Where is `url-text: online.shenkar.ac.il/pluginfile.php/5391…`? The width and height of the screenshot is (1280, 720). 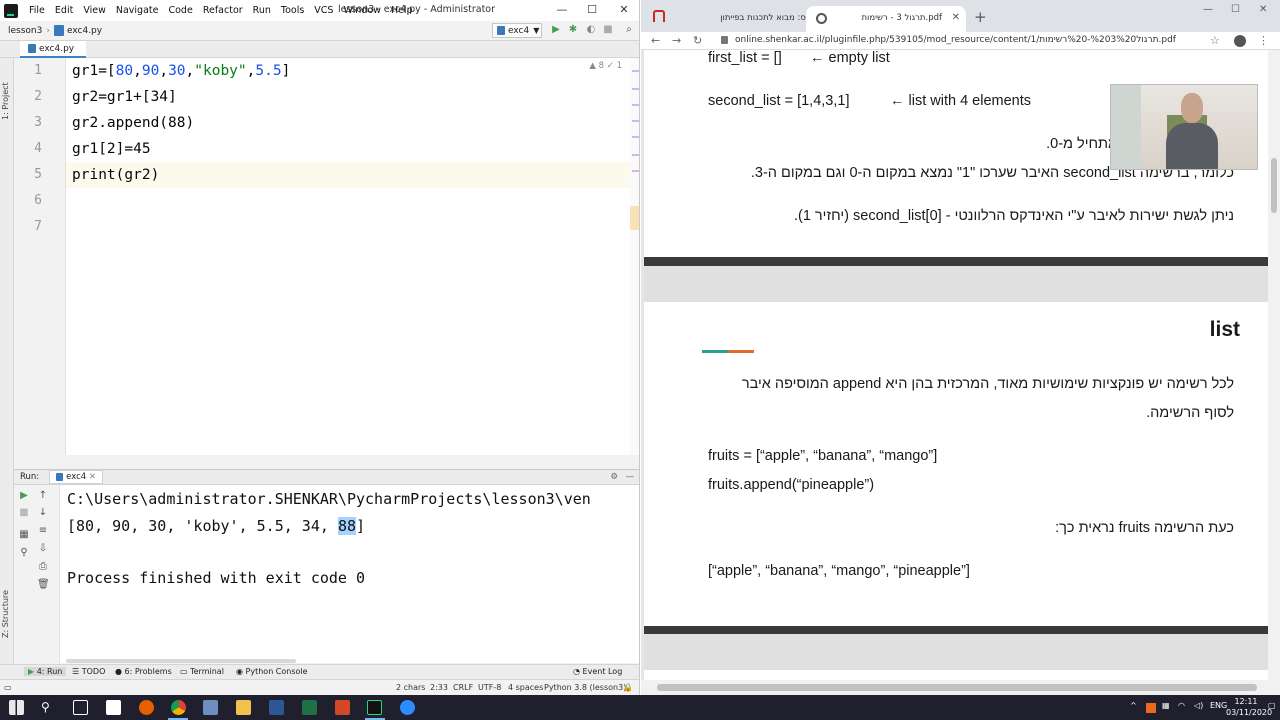 url-text: online.shenkar.ac.il/pluginfile.php/5391… is located at coordinates (955, 40).